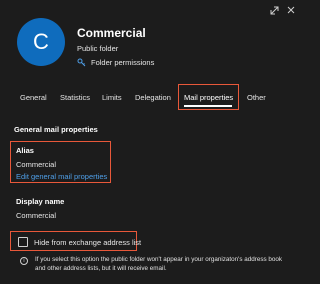 This screenshot has width=320, height=284. What do you see at coordinates (61, 176) in the screenshot?
I see `edit-mail-properties-link: Edit general mail properties` at bounding box center [61, 176].